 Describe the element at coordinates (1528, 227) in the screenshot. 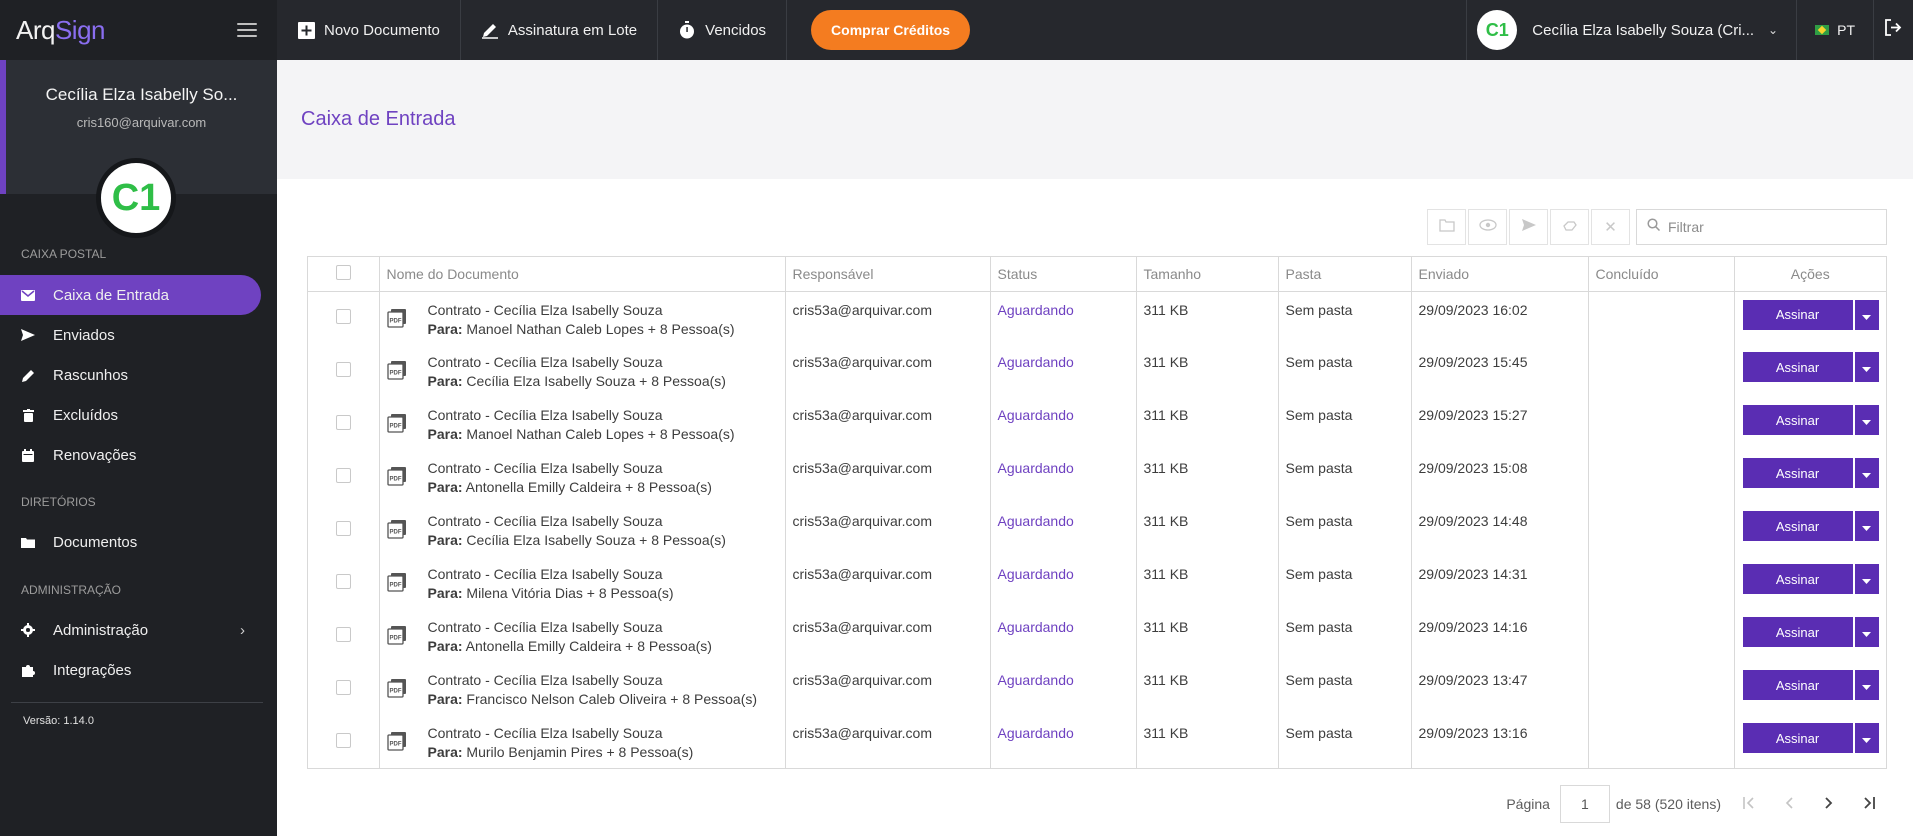

I see `send-button` at that location.